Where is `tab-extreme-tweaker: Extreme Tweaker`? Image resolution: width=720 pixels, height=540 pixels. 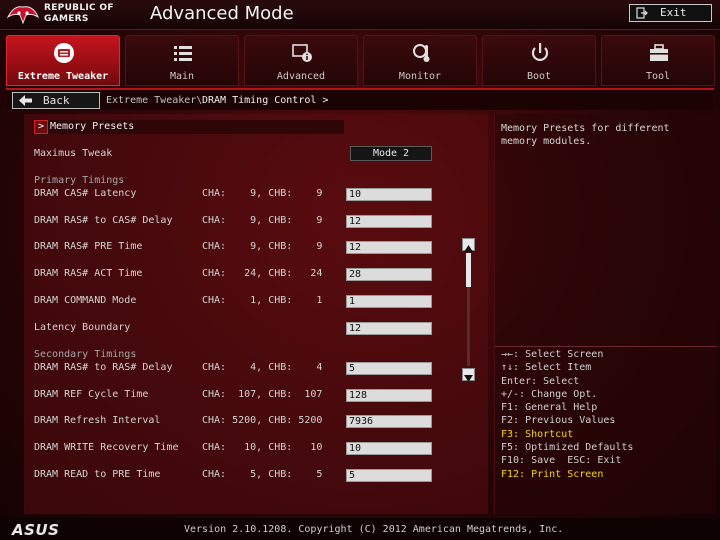
tab-extreme-tweaker: Extreme Tweaker is located at coordinates (63, 60).